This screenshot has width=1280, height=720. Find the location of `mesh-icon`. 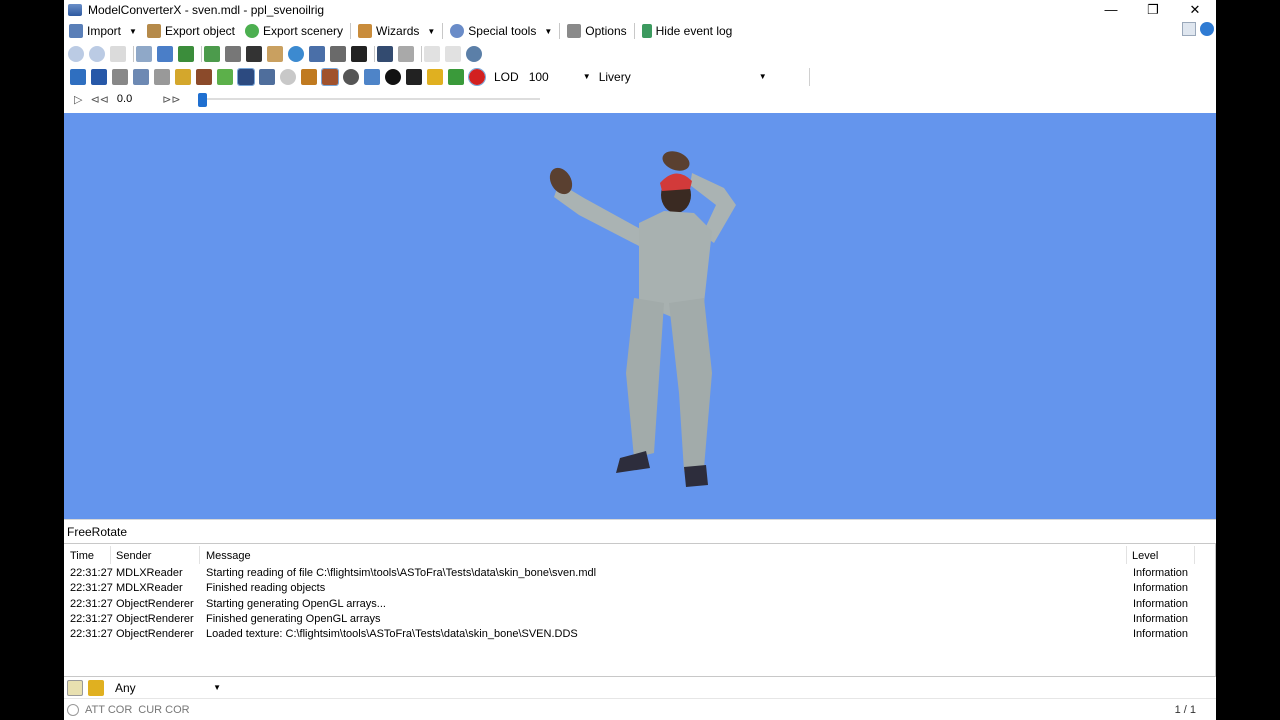

mesh-icon is located at coordinates (414, 76).